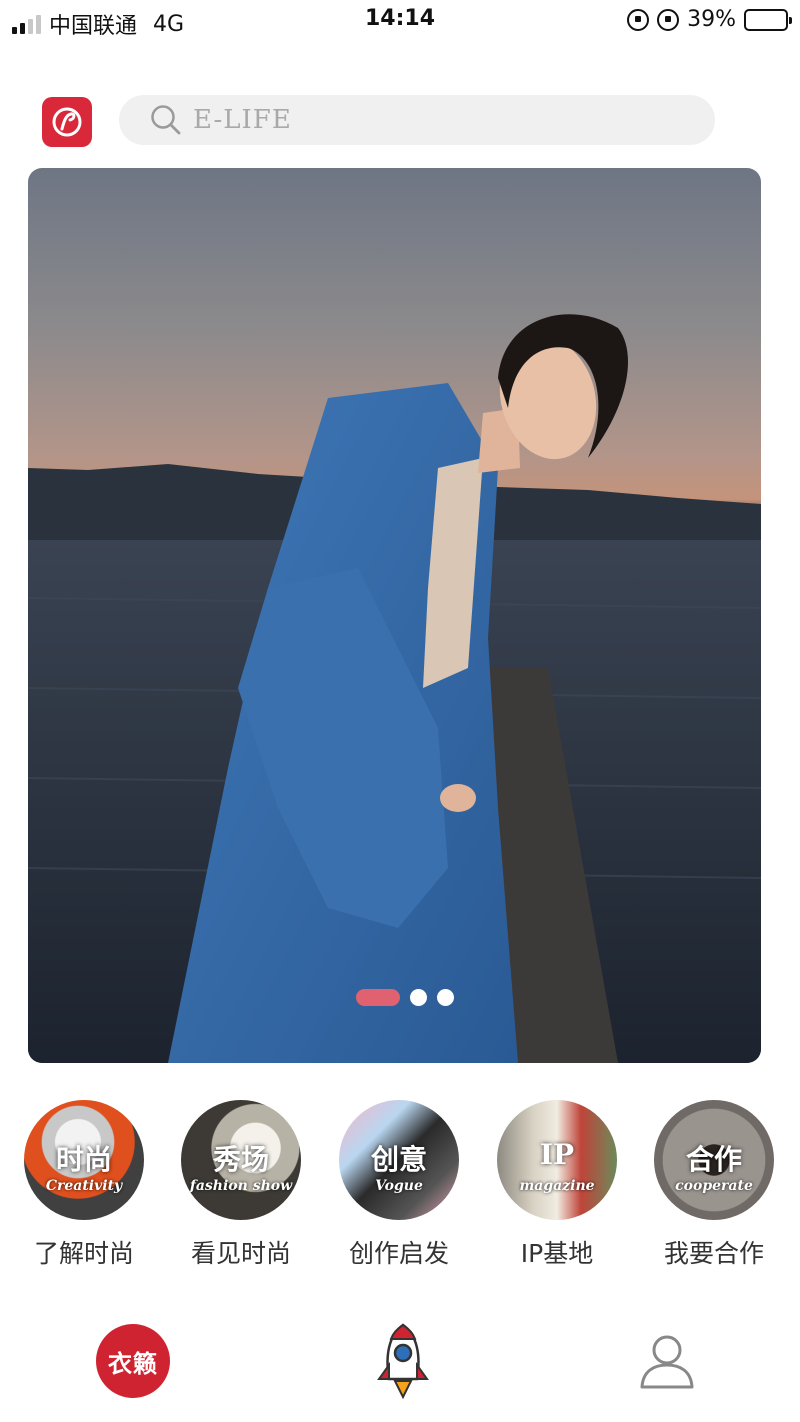  I want to click on category-title: 合作, so click(713, 1159).